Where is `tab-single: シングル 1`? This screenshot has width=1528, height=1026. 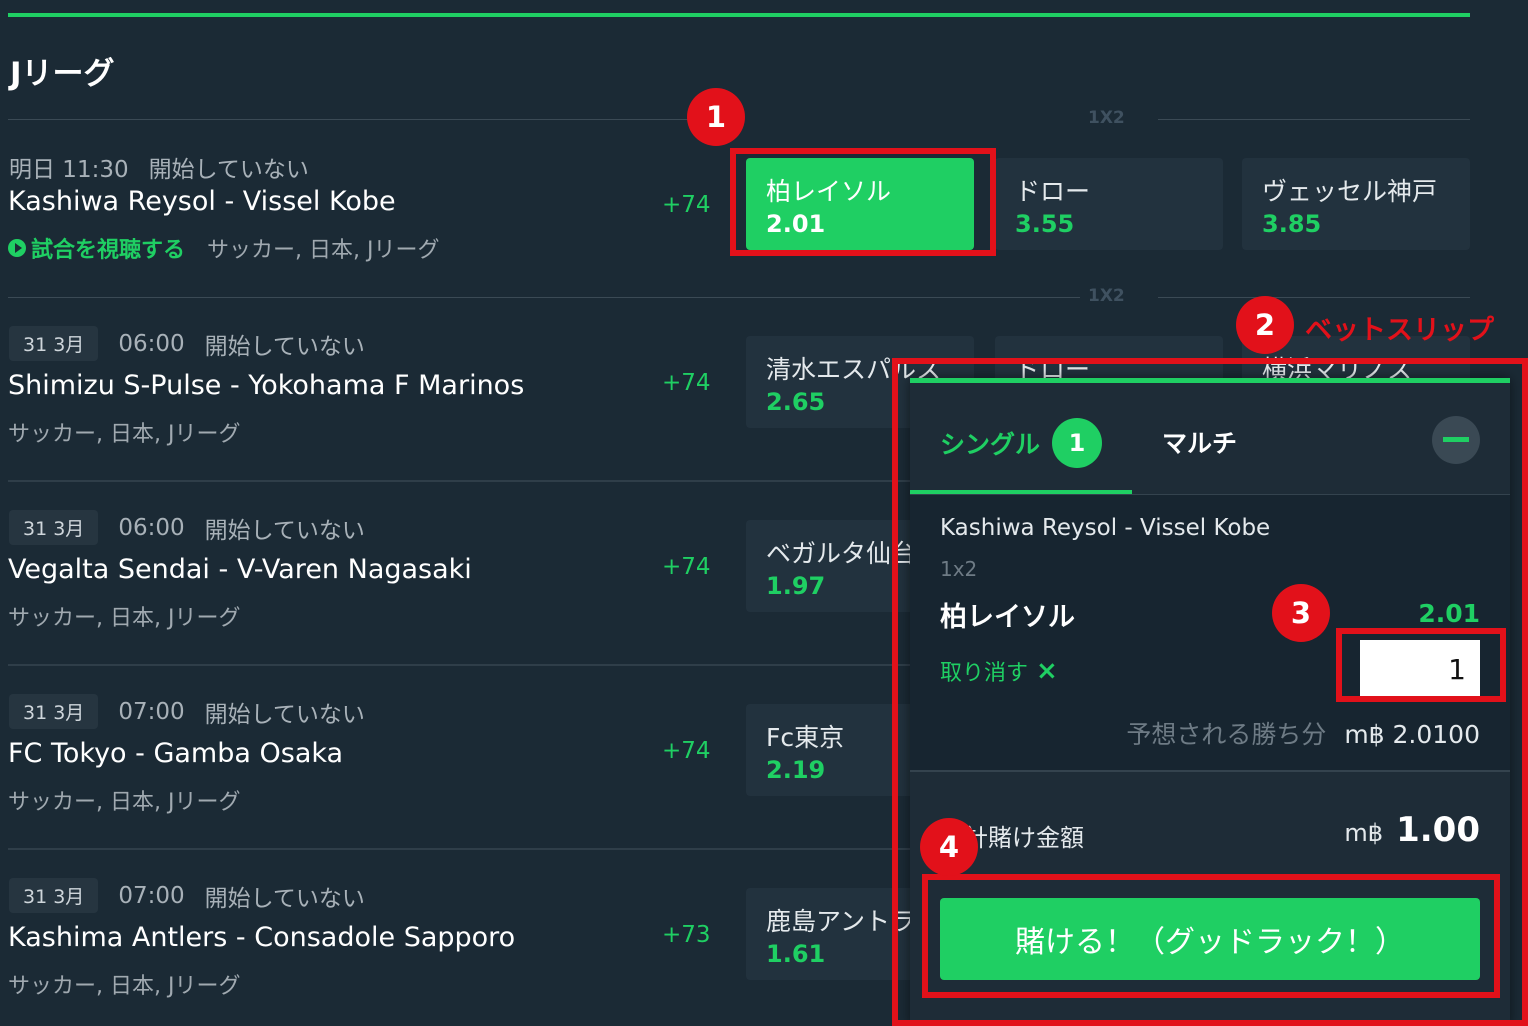 tab-single: シングル 1 is located at coordinates (1021, 443).